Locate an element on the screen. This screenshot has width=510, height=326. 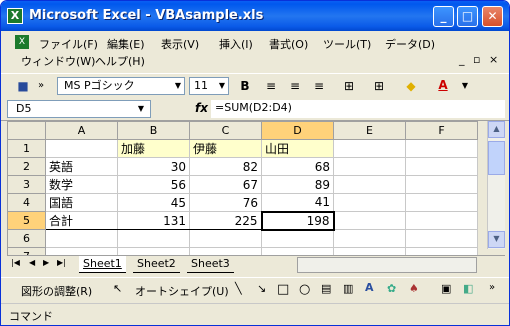
function-icon: fx is located at coordinates (201, 108).